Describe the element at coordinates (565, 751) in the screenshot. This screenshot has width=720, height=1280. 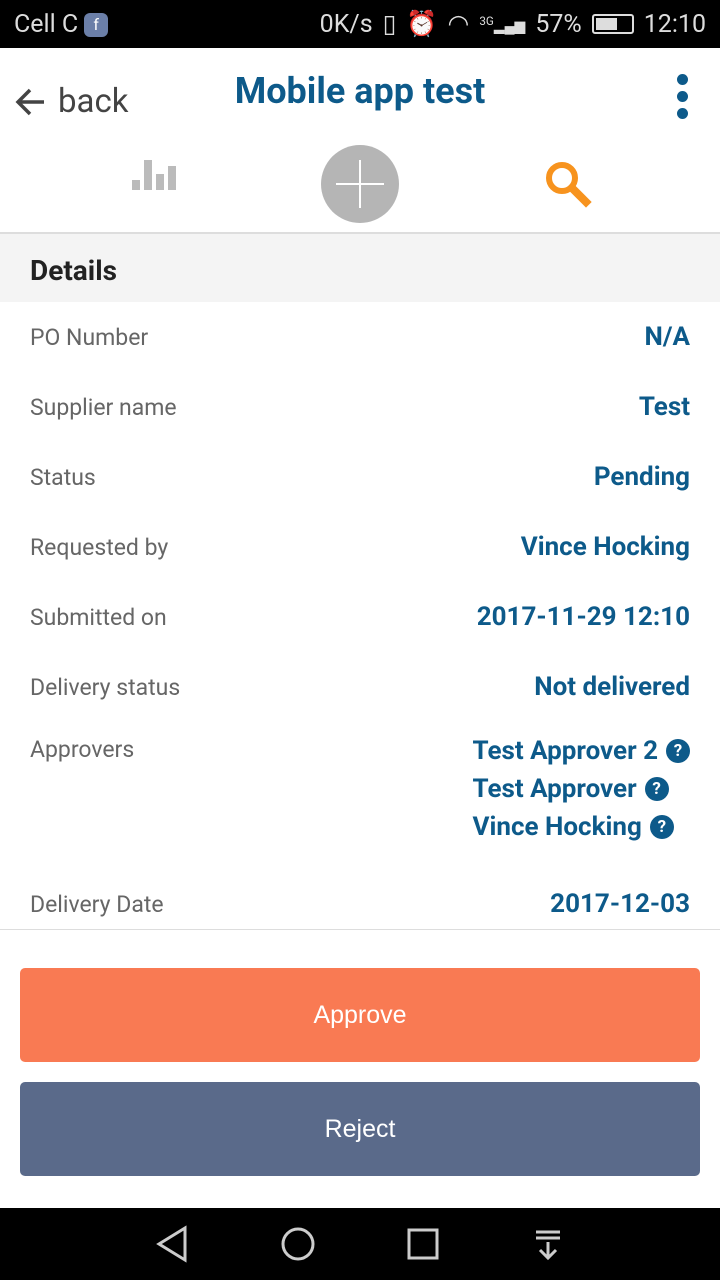
I see `approver-name: Test Approver 2` at that location.